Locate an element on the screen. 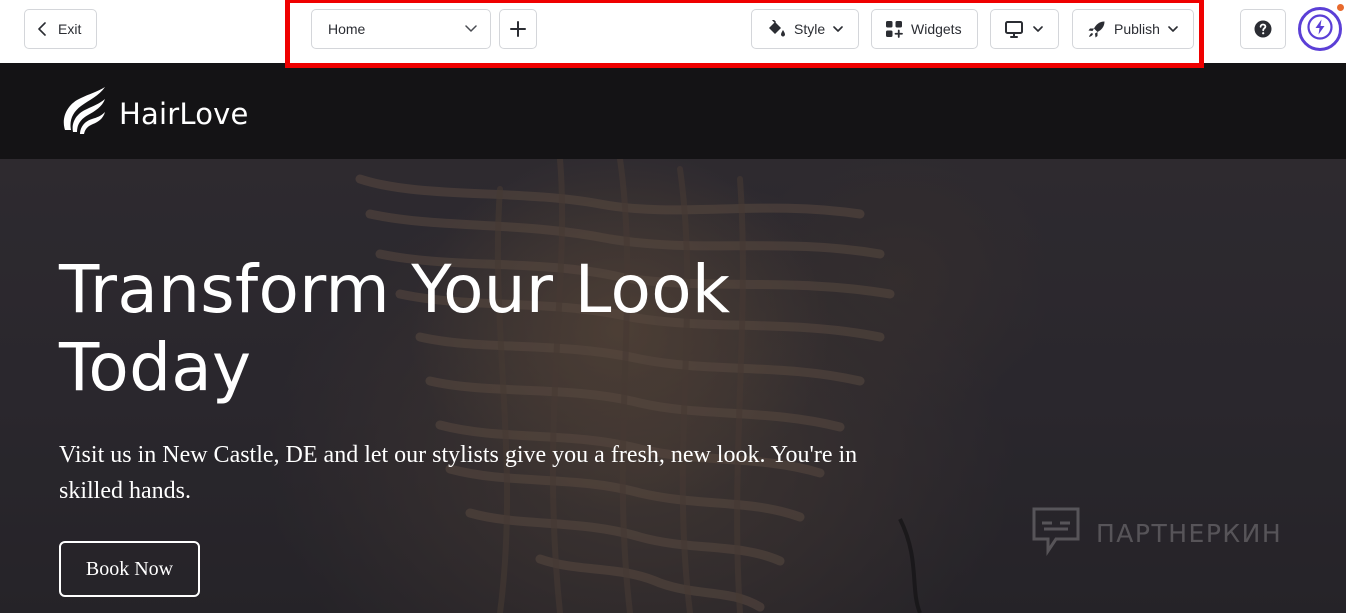 Image resolution: width=1346 pixels, height=613 pixels. brand-name: HairLove is located at coordinates (184, 113).